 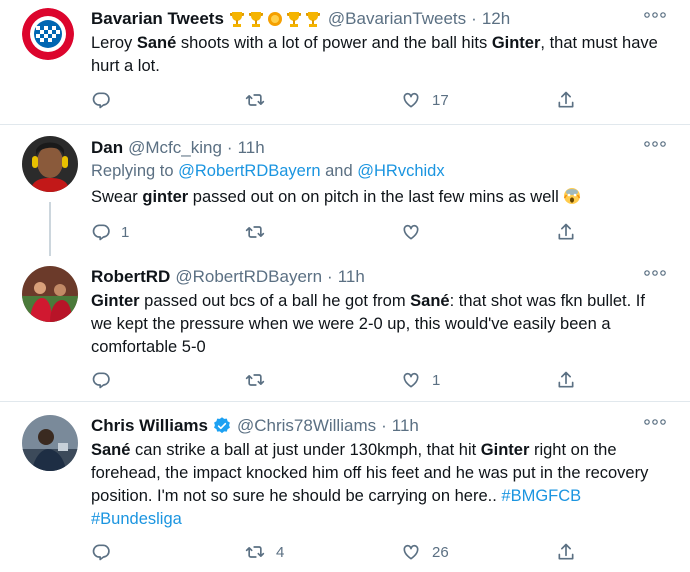 I want to click on text-segment: Leroy, so click(x=114, y=43).